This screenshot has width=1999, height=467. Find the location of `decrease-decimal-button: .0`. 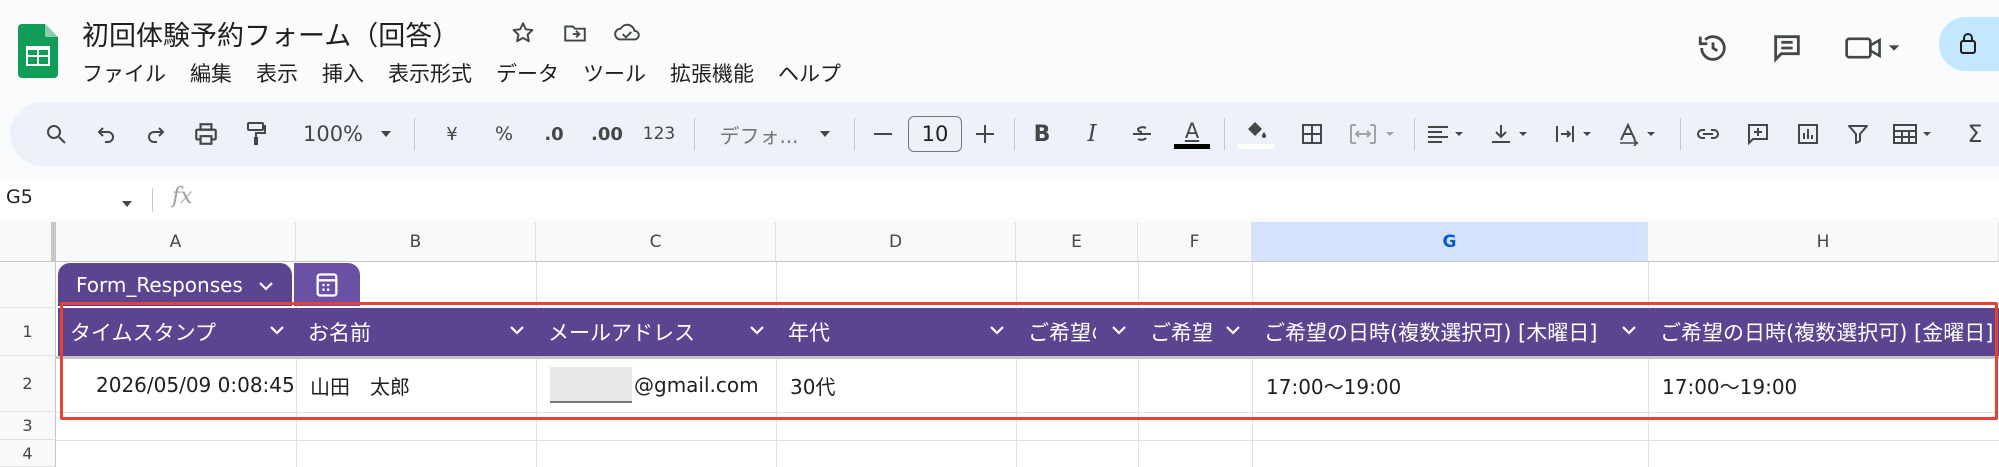

decrease-decimal-button: .0 is located at coordinates (554, 134).